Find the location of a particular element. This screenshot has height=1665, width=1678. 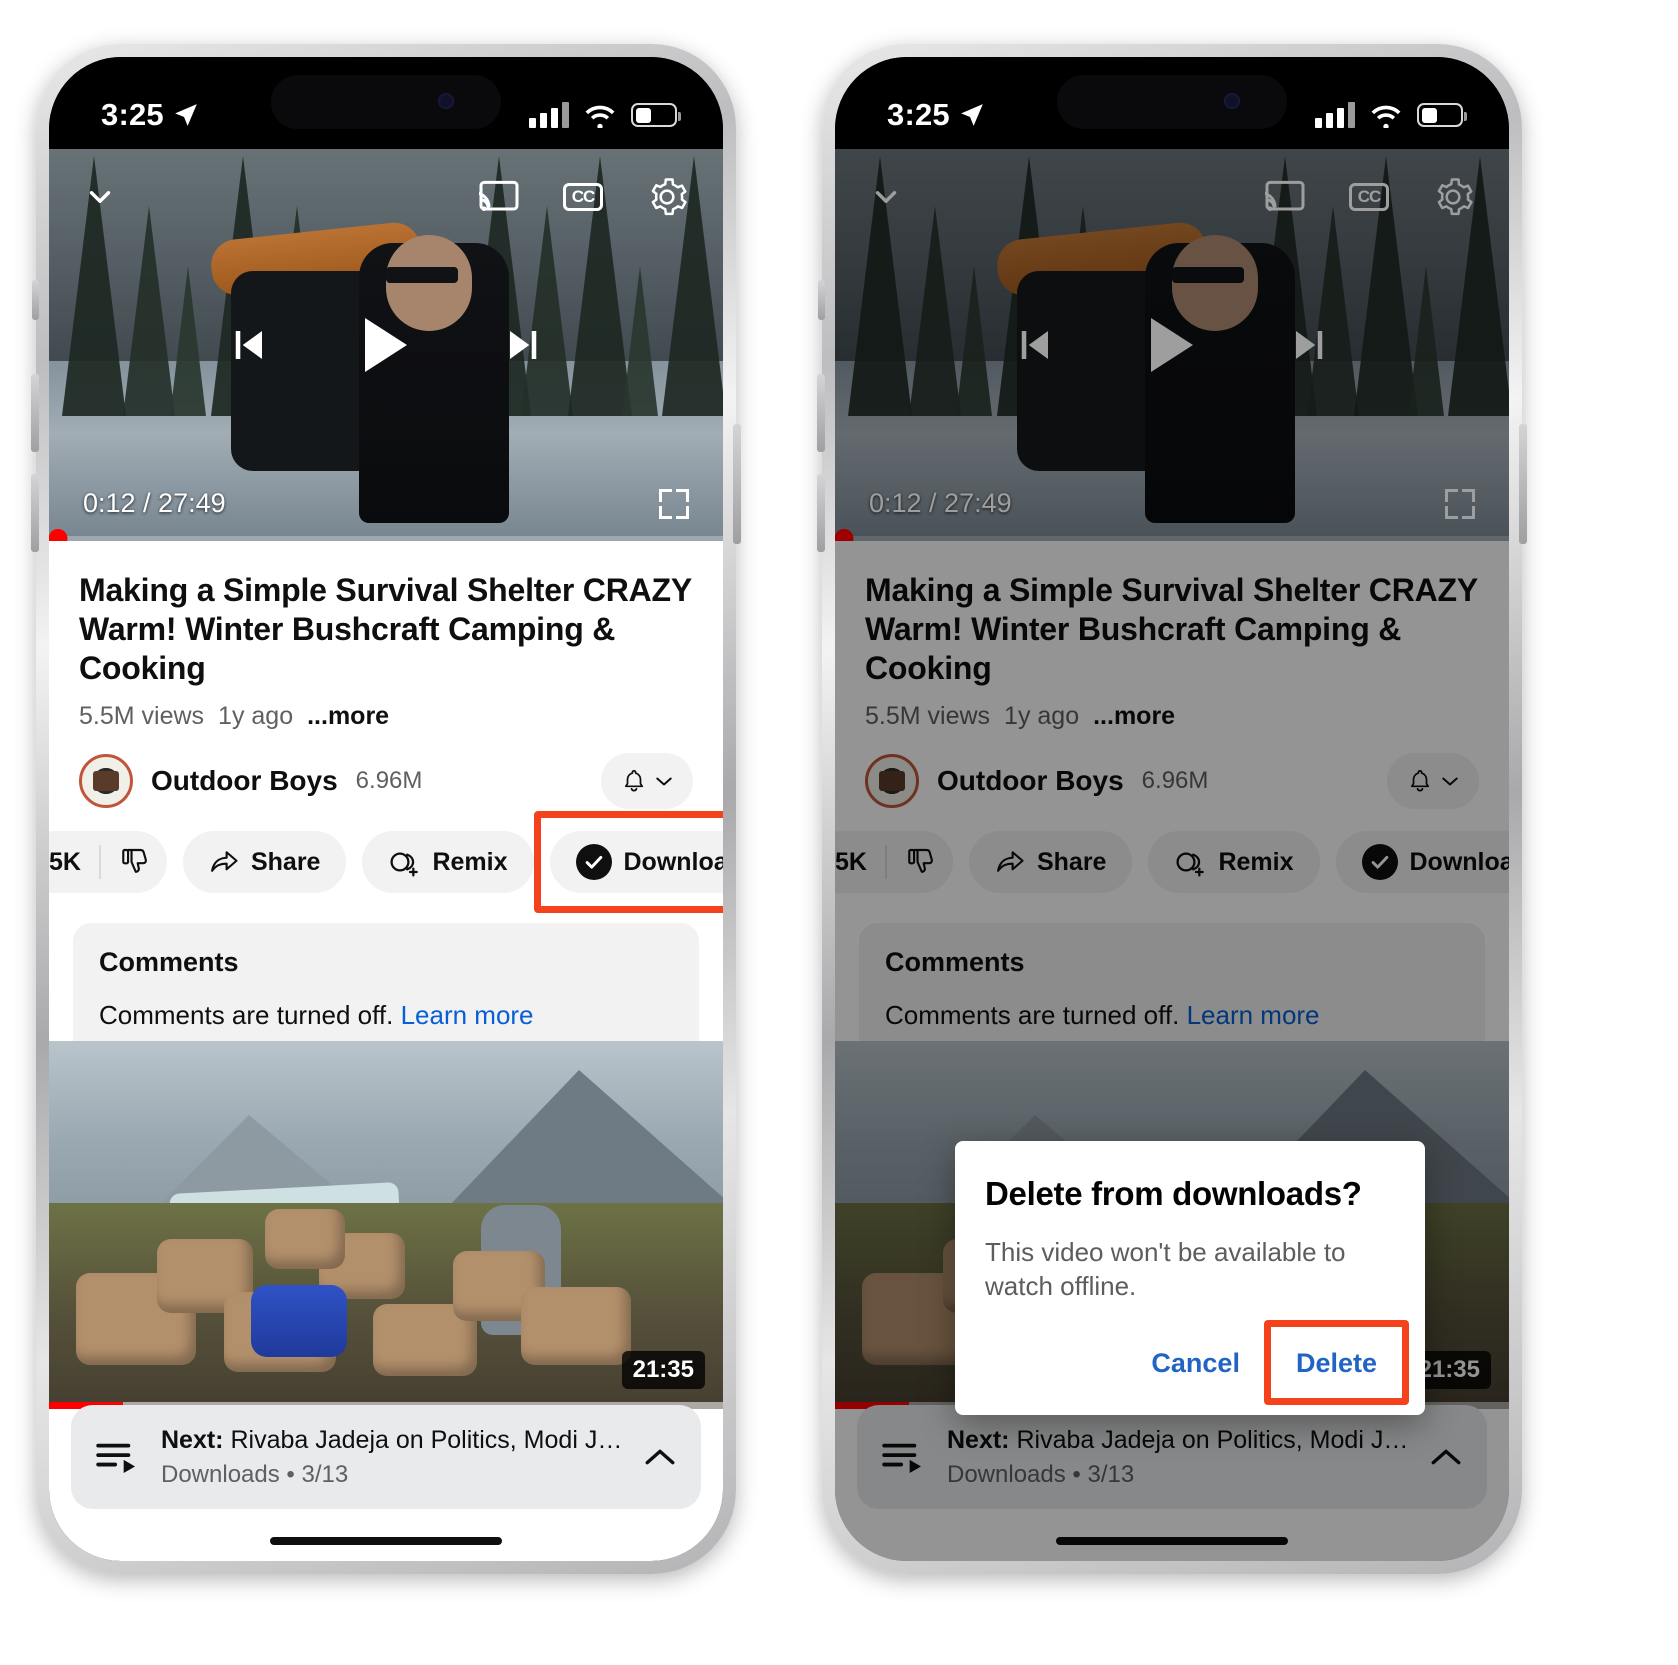

status-bar-left: 3:25 is located at coordinates (936, 115).